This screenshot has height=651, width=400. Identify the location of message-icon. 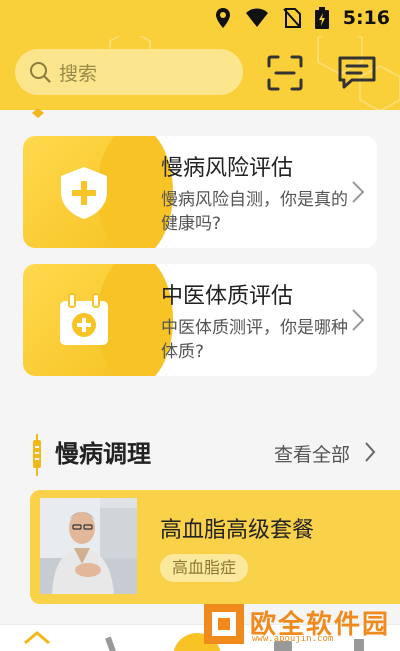
(357, 73).